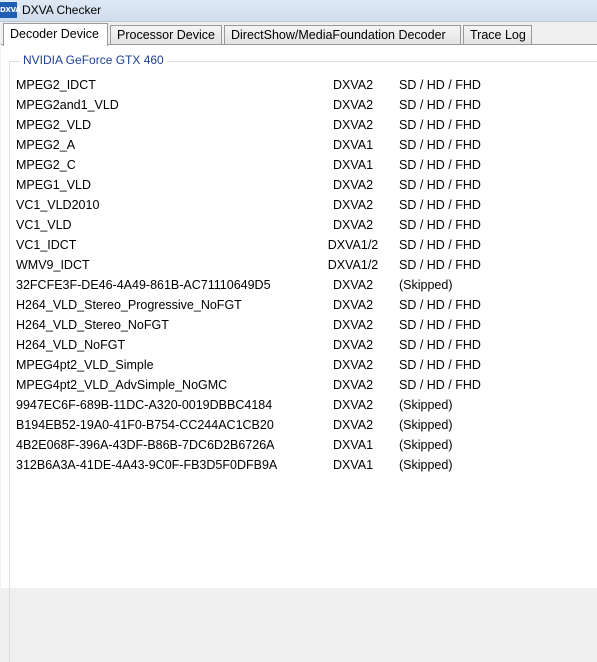 The width and height of the screenshot is (597, 662). What do you see at coordinates (299, 245) in the screenshot?
I see `decoder-row: VC1_IDCT DXVA1/2 SD / HD / FHD` at bounding box center [299, 245].